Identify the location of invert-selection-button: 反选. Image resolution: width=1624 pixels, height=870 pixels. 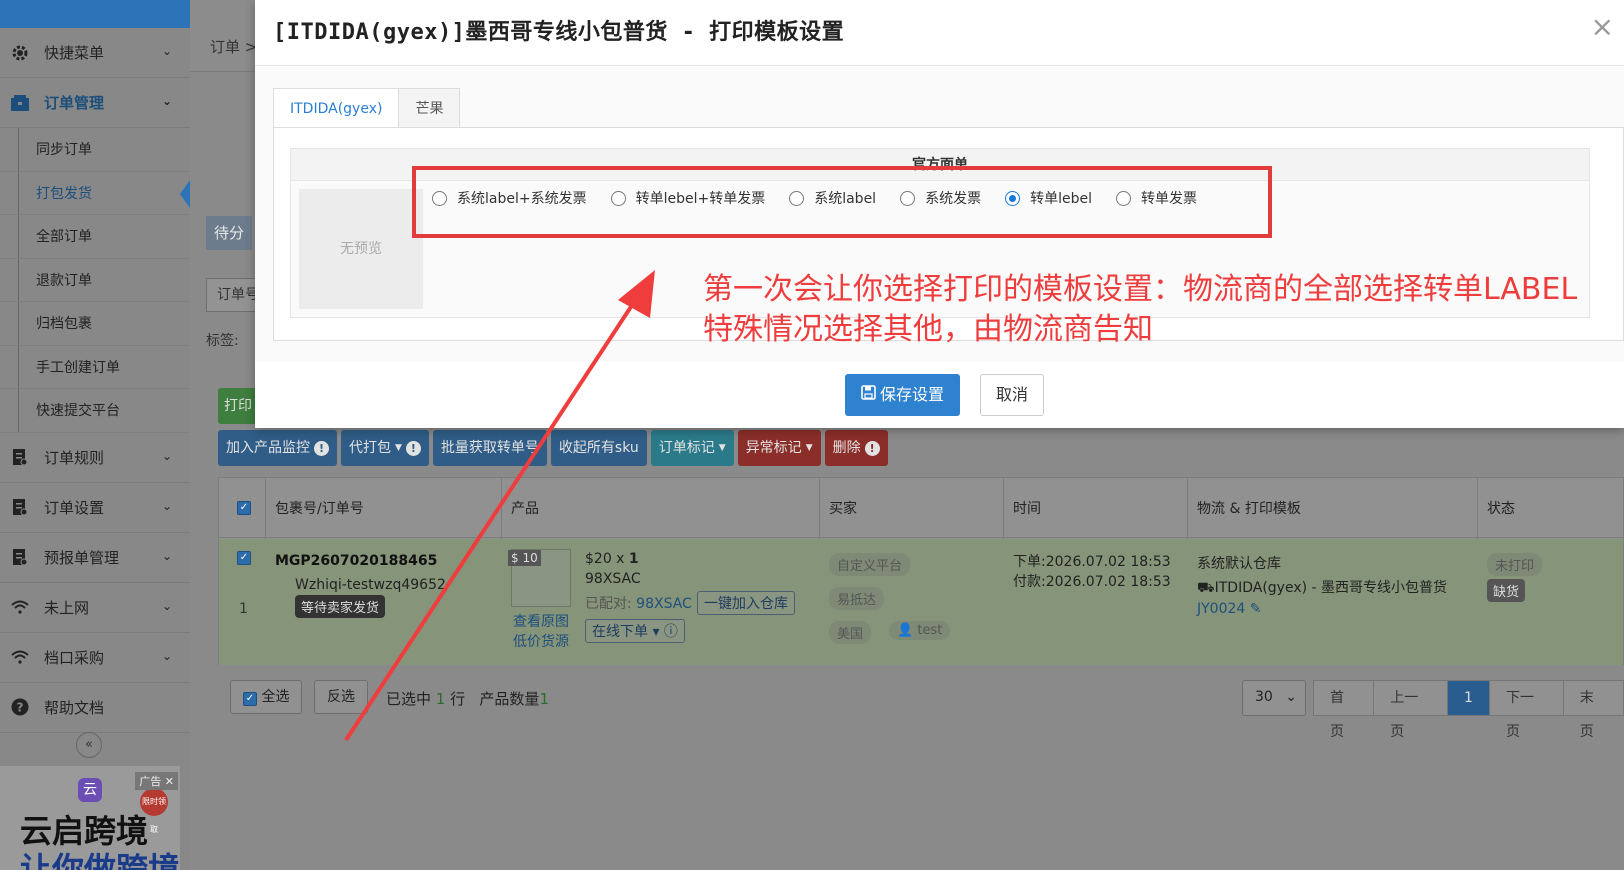
(341, 697).